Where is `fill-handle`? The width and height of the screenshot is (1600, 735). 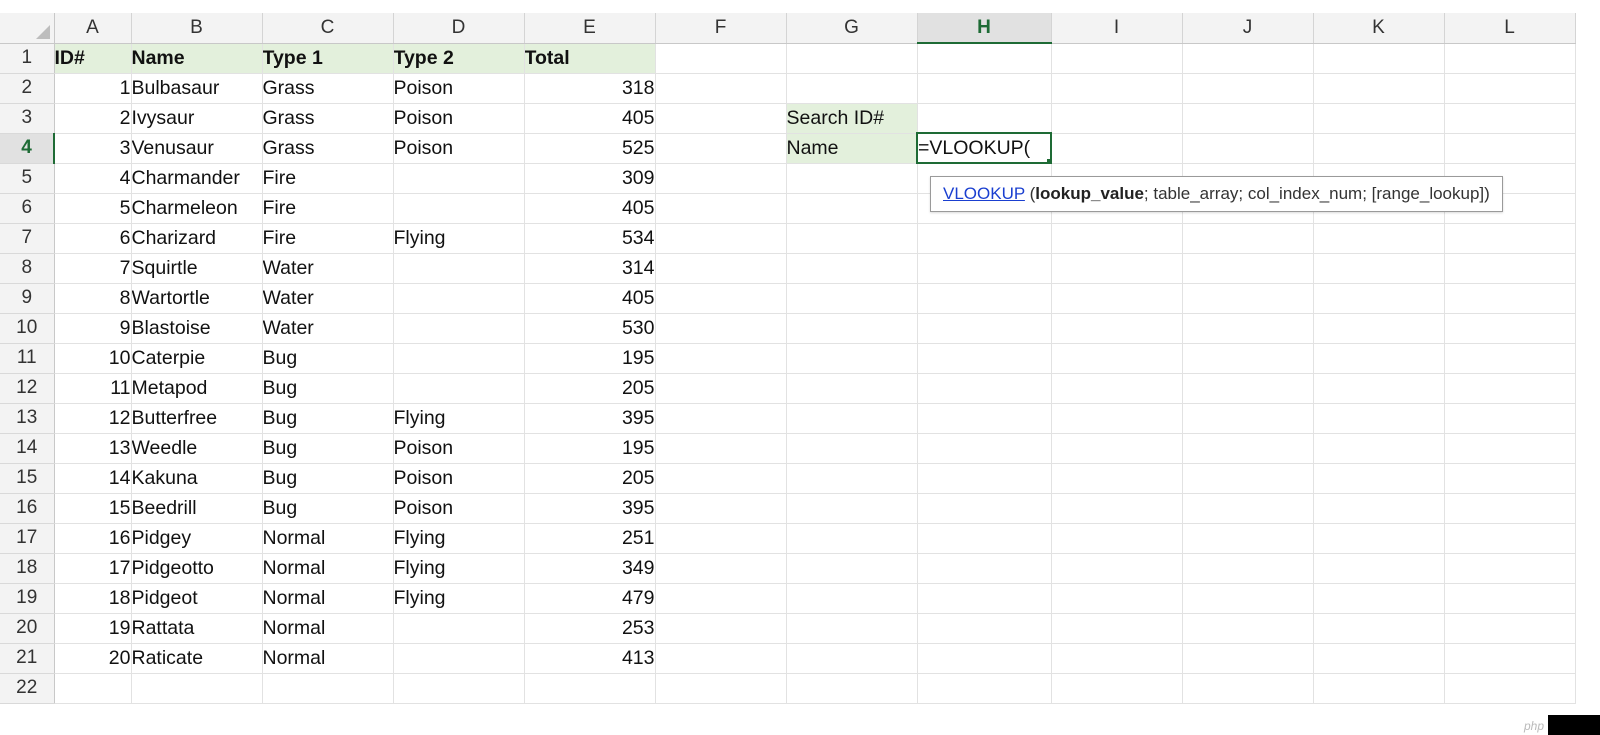 fill-handle is located at coordinates (1047, 159).